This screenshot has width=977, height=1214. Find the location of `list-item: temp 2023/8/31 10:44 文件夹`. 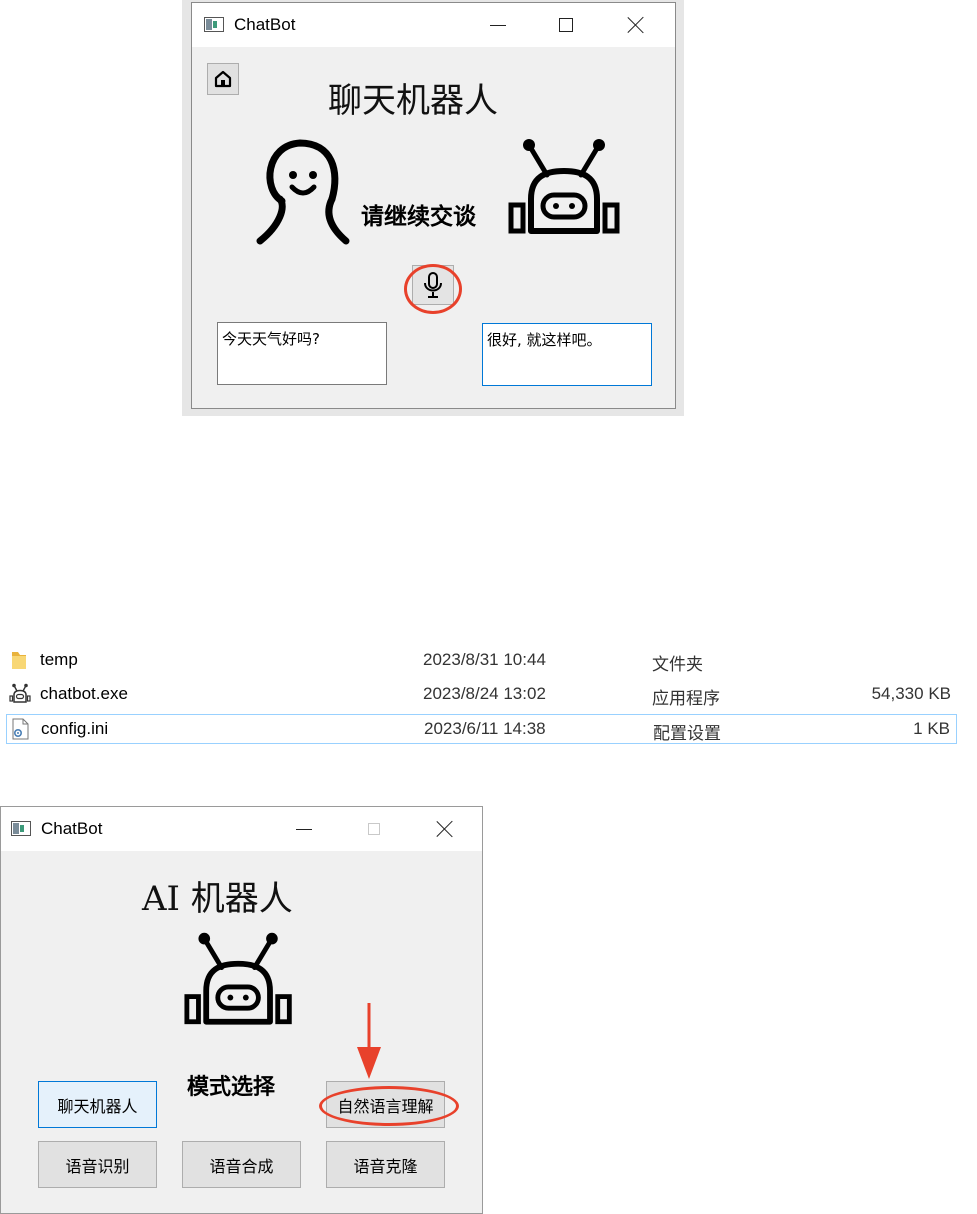

list-item: temp 2023/8/31 10:44 文件夹 is located at coordinates (481, 661).